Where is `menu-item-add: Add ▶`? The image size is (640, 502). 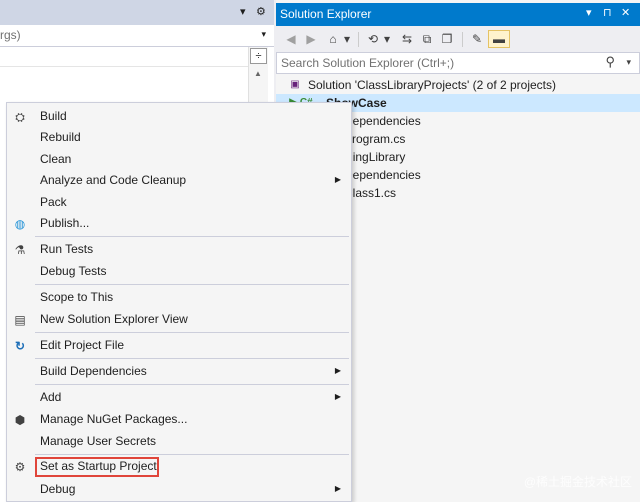
menu-item-add: Add ▶ is located at coordinates (179, 397).